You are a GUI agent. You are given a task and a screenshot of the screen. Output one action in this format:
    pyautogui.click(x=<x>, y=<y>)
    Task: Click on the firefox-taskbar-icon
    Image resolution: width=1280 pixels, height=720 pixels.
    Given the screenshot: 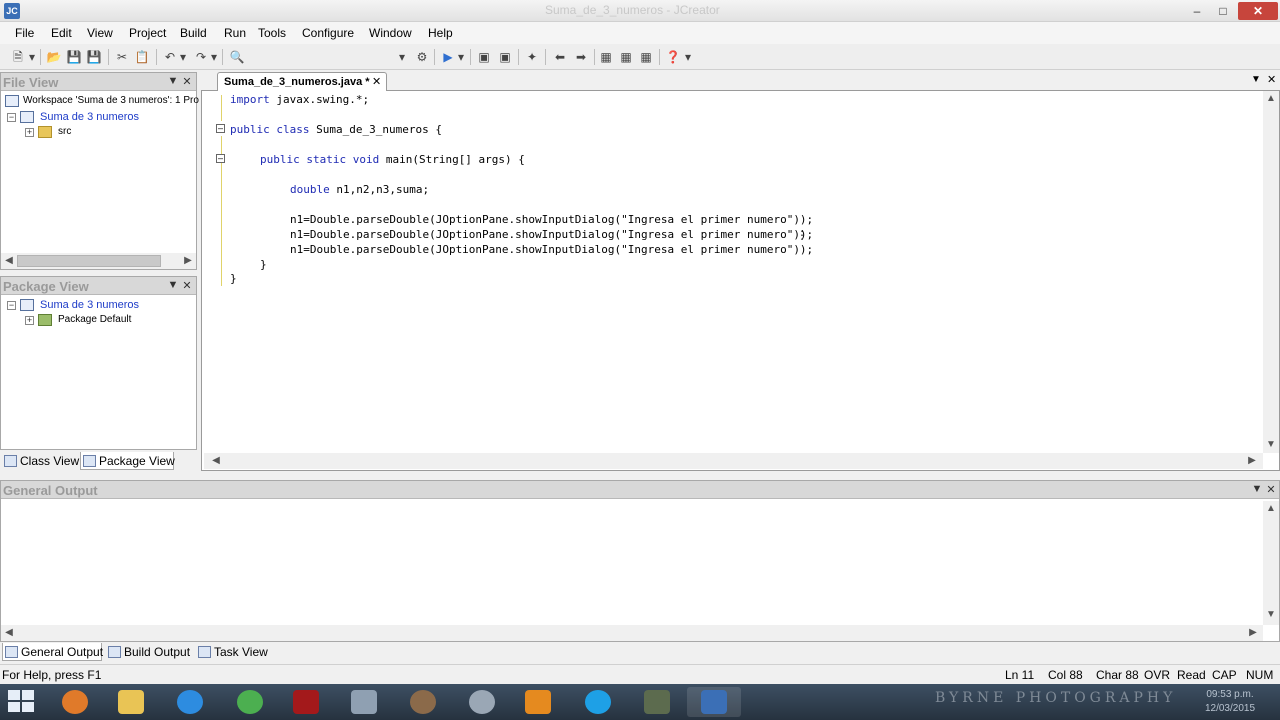 What is the action you would take?
    pyautogui.click(x=75, y=702)
    